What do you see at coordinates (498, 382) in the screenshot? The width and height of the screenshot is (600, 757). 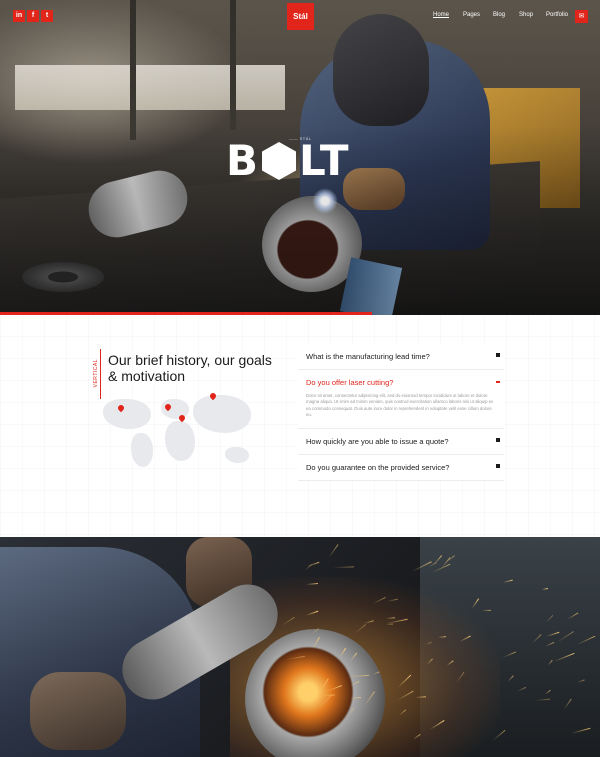 I see `collapse-icon` at bounding box center [498, 382].